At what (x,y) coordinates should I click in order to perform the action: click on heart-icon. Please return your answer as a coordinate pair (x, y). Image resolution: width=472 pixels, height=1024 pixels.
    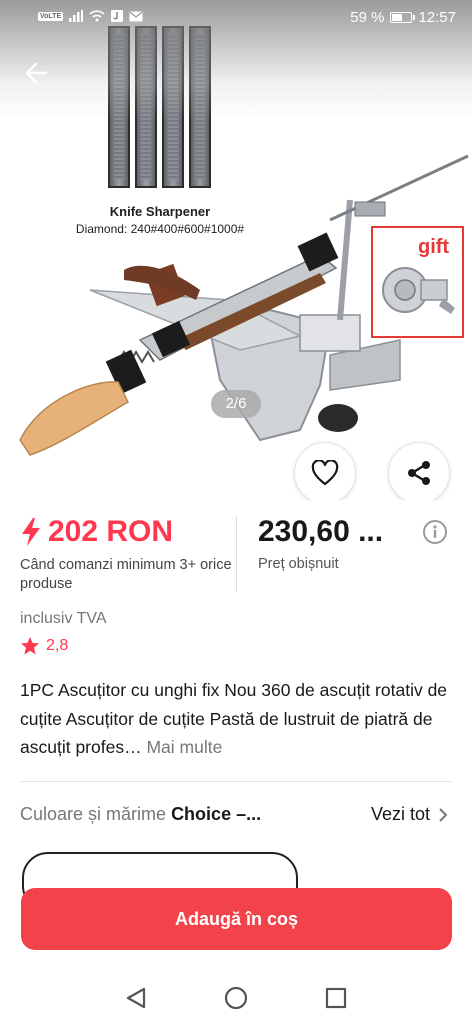
    Looking at the image, I should click on (325, 473).